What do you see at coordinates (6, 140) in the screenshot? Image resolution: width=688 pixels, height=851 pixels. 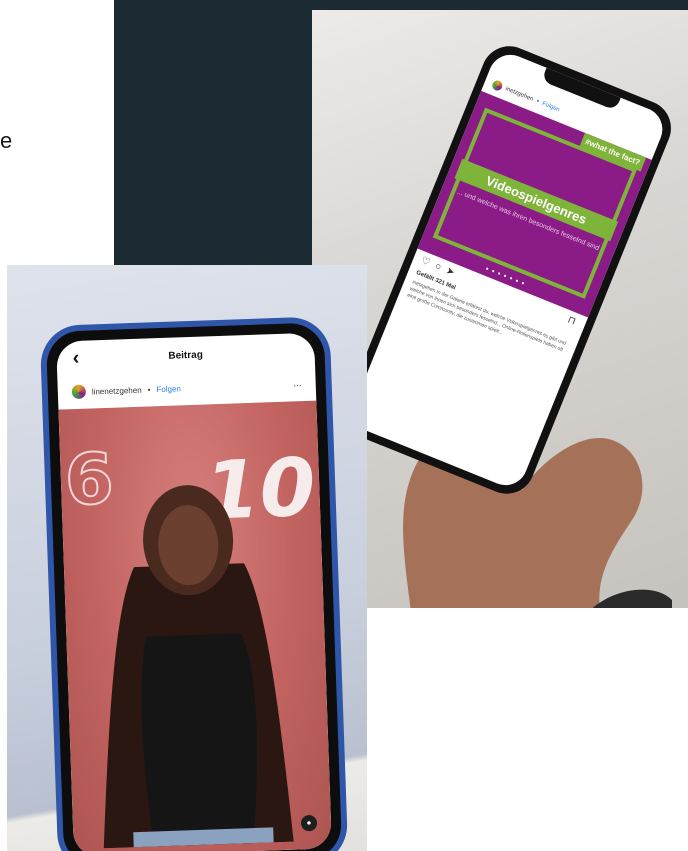 I see `cropped-text-fragment: e` at bounding box center [6, 140].